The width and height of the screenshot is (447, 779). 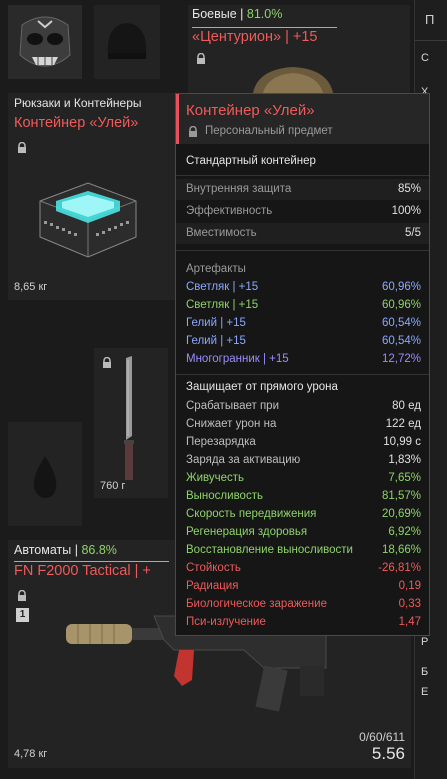 What do you see at coordinates (212, 586) in the screenshot?
I see `effect-label: Радиация` at bounding box center [212, 586].